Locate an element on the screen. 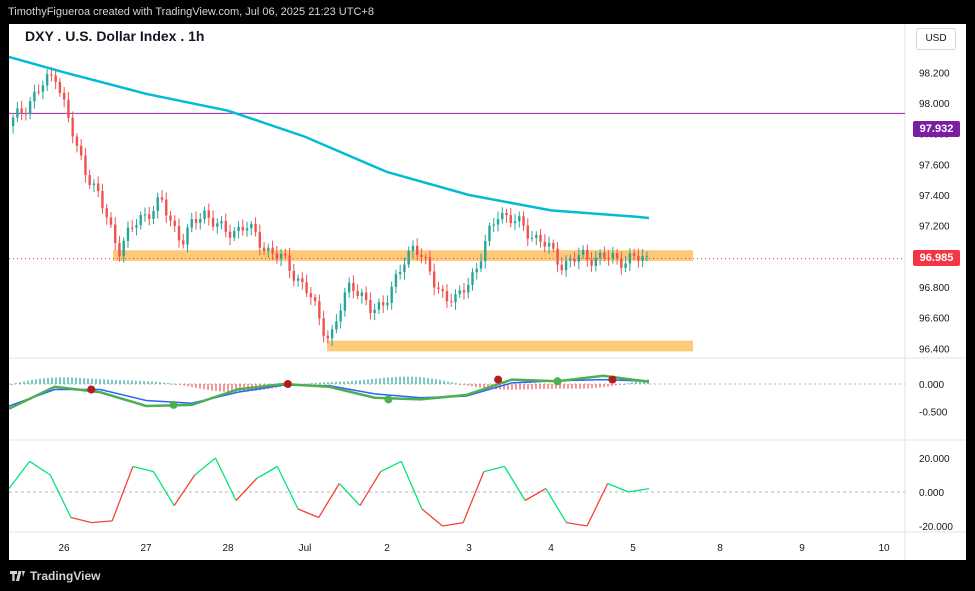 This screenshot has width=975, height=591. x-tick-label: 9 is located at coordinates (802, 548).